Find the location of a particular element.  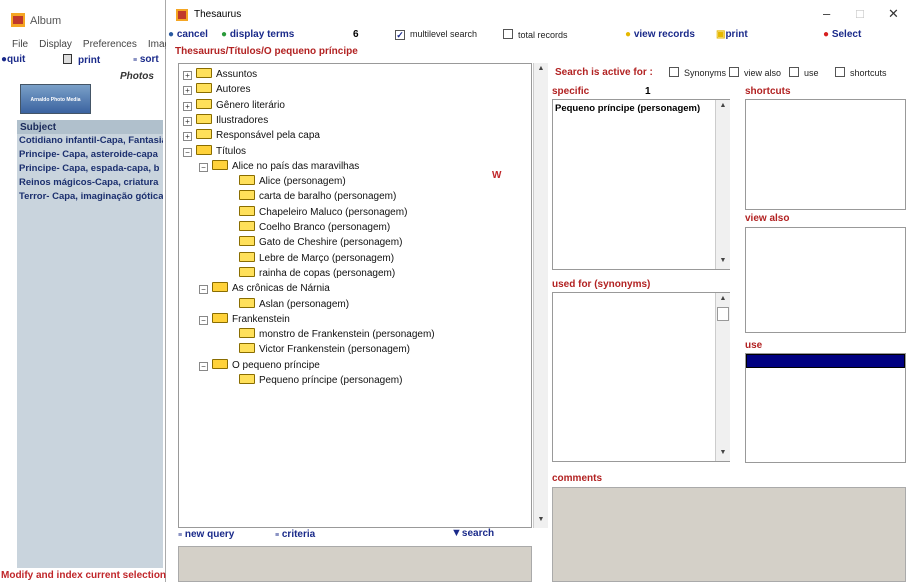

tree-node: Títulos is located at coordinates (221, 152).